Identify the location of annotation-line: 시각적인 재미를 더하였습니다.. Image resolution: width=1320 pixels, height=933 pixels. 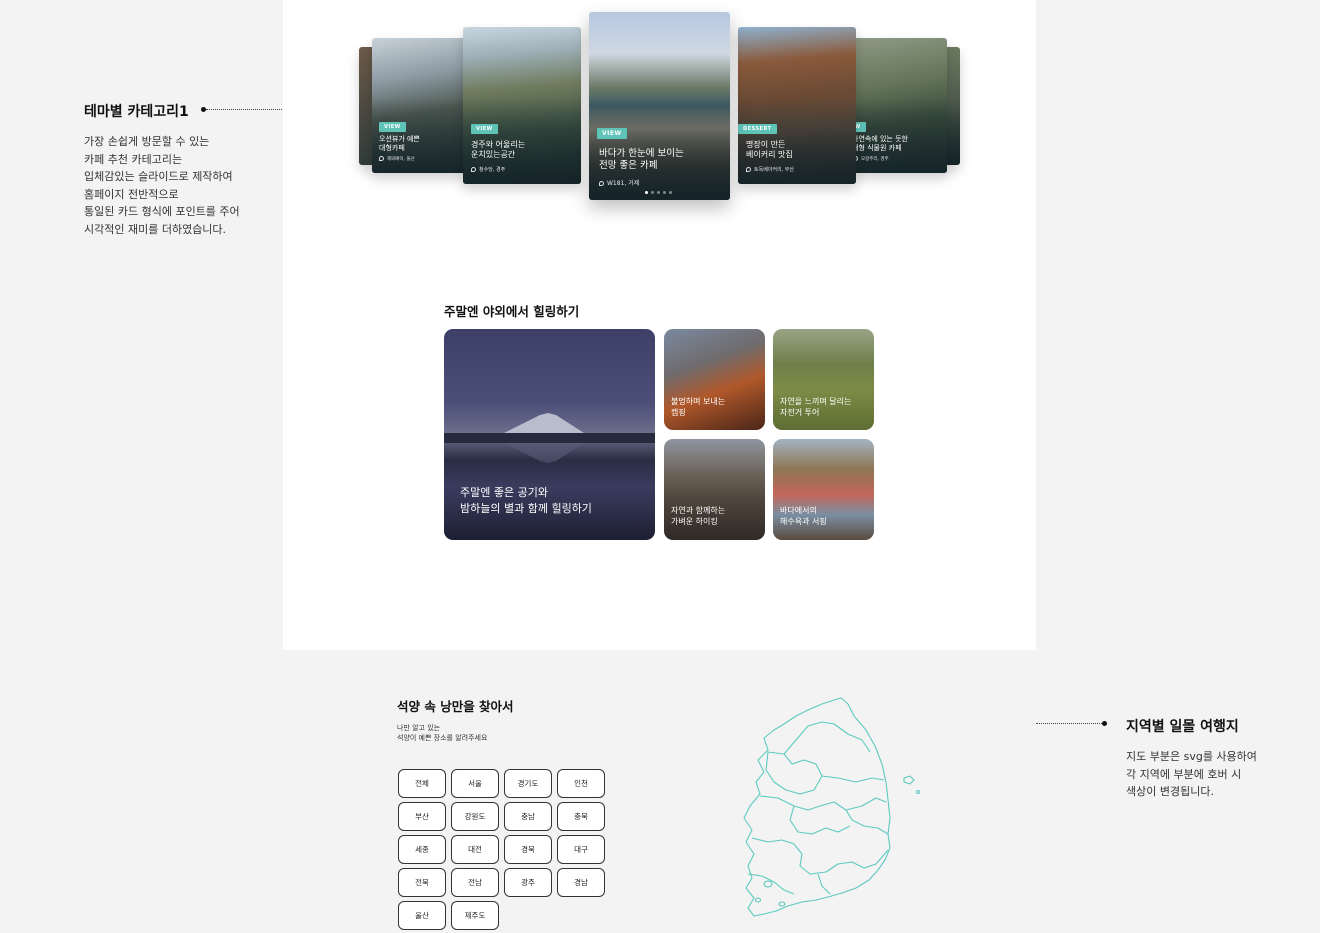
(155, 229).